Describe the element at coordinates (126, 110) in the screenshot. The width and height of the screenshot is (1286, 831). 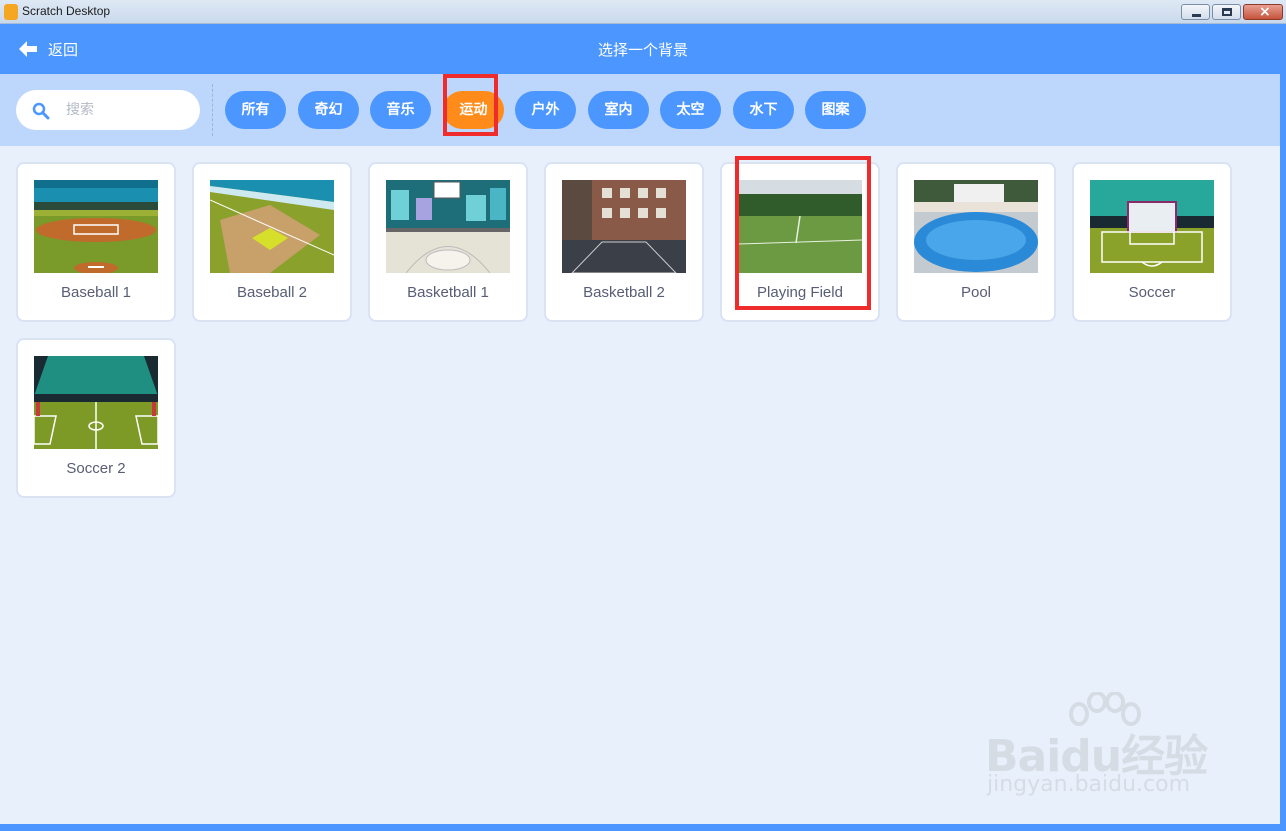
I see `search-input` at that location.